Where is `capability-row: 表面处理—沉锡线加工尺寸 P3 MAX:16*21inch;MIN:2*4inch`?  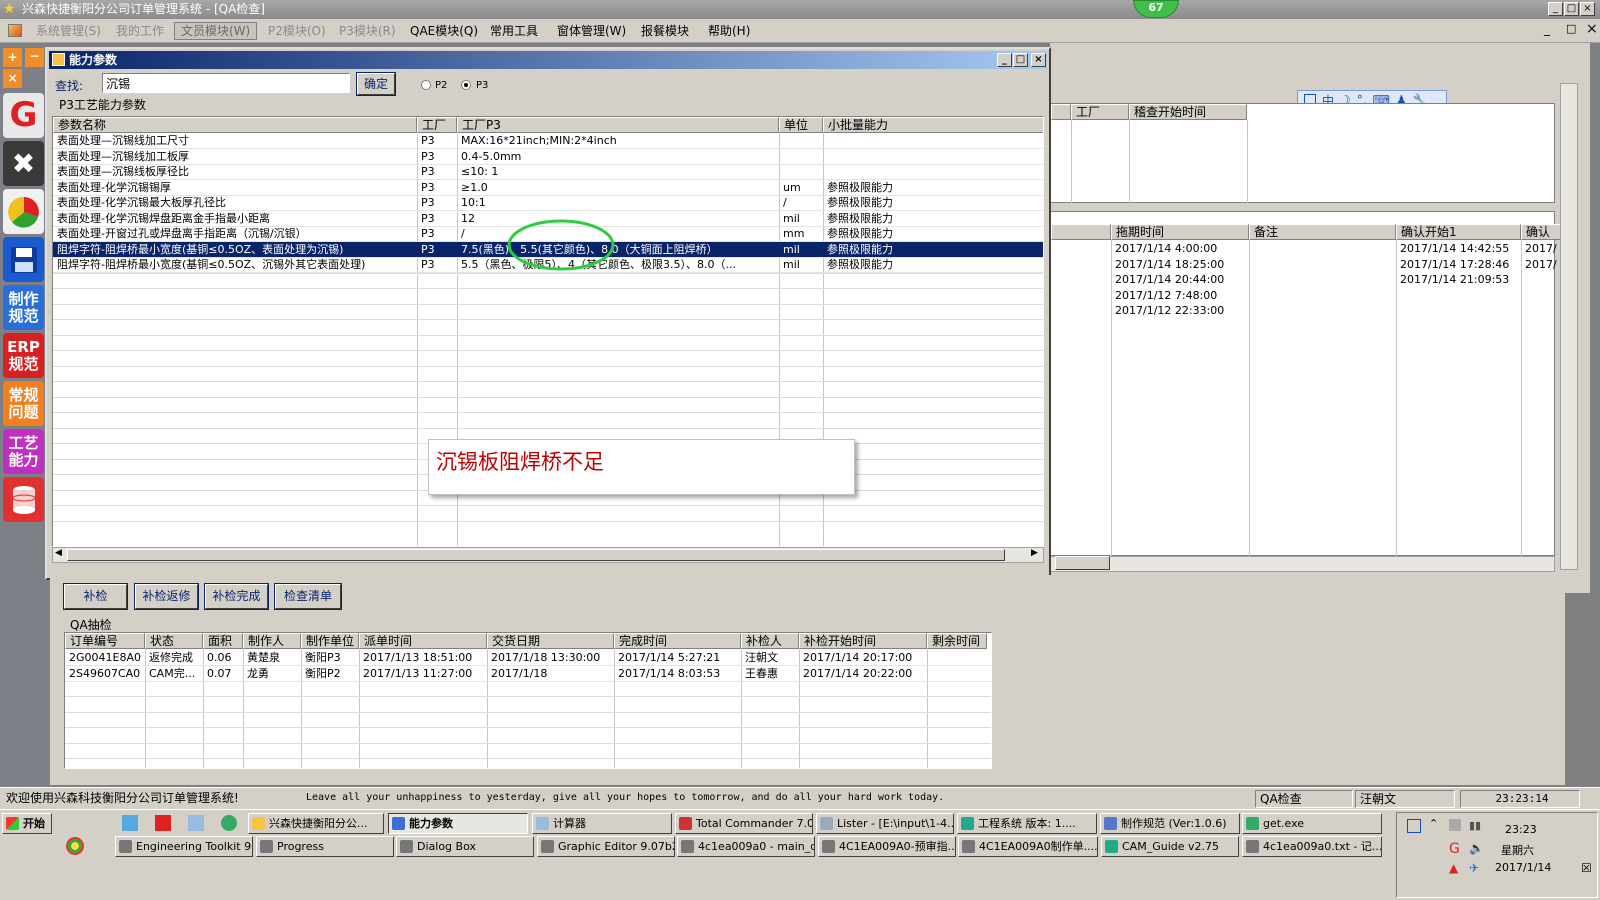 capability-row: 表面处理—沉锡线加工尺寸 P3 MAX:16*21inch;MIN:2*4inch is located at coordinates (548, 141).